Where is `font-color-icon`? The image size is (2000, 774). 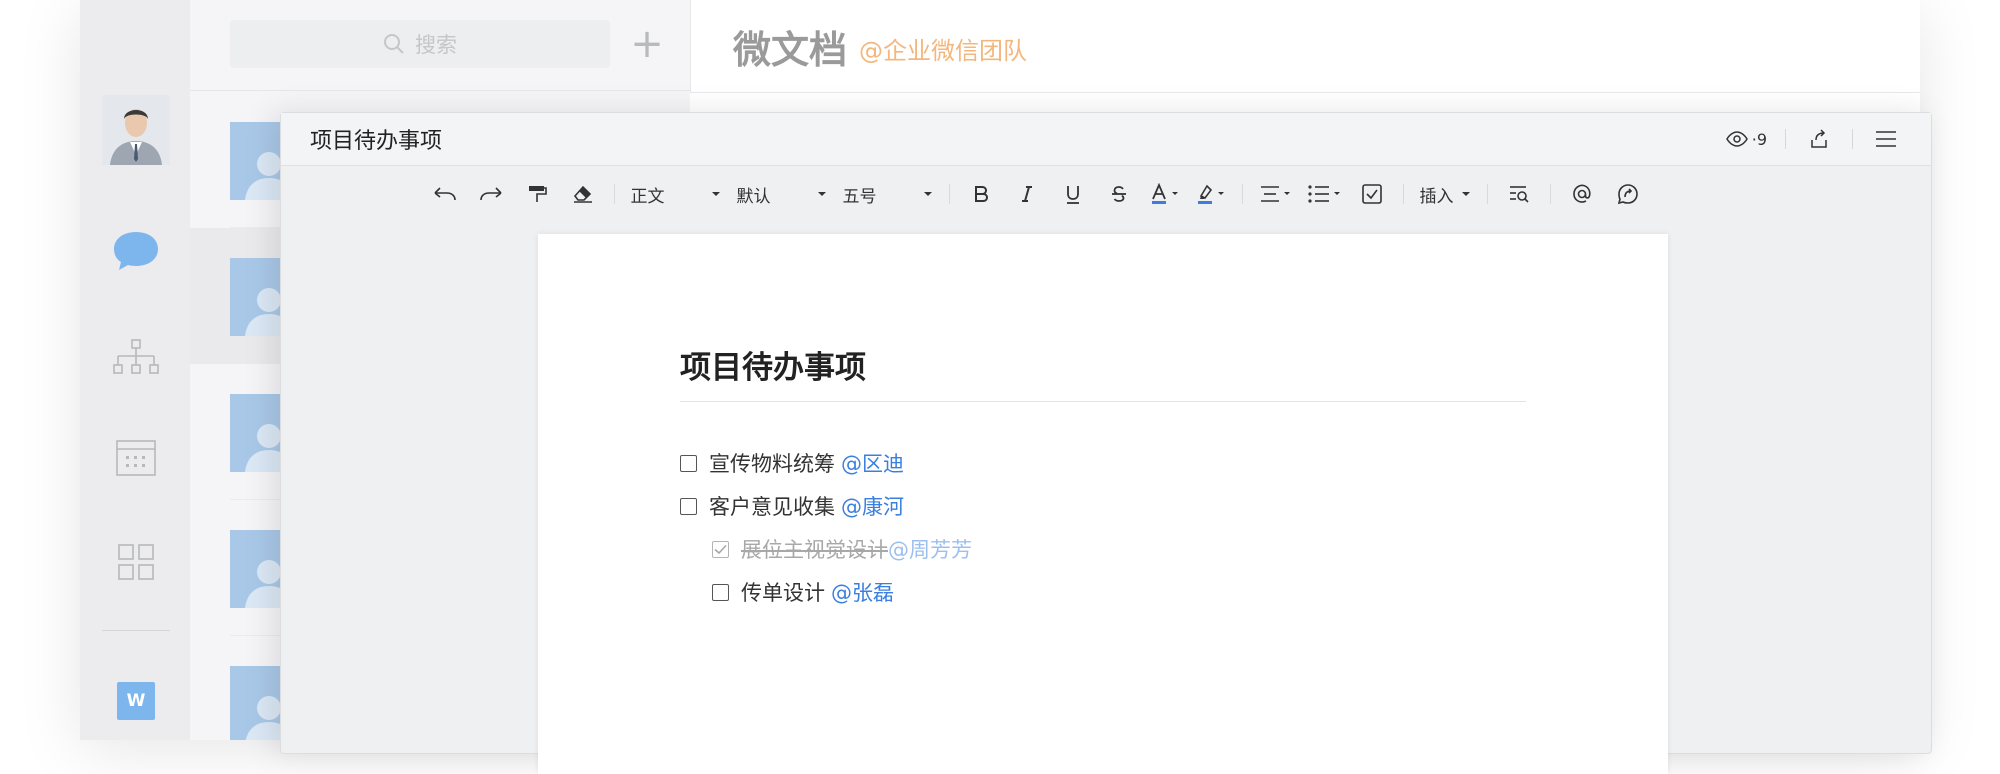 font-color-icon is located at coordinates (1164, 193).